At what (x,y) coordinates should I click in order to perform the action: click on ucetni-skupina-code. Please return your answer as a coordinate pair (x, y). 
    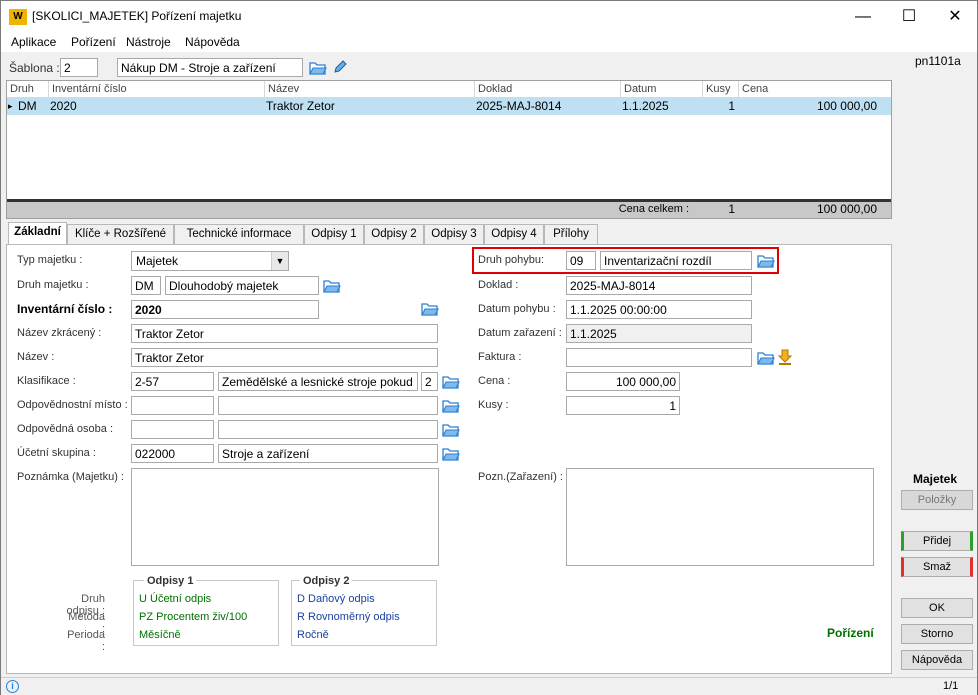
    Looking at the image, I should click on (172, 453).